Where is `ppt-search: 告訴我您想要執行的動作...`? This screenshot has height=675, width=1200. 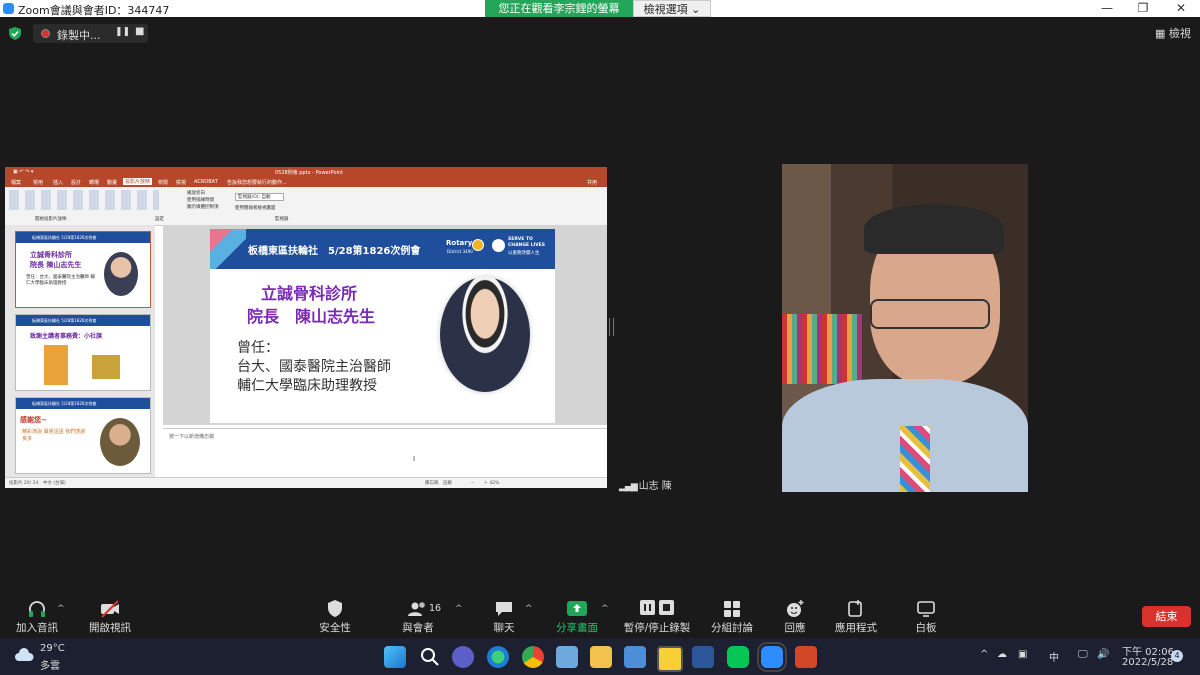 ppt-search: 告訴我您想要執行的動作... is located at coordinates (257, 182).